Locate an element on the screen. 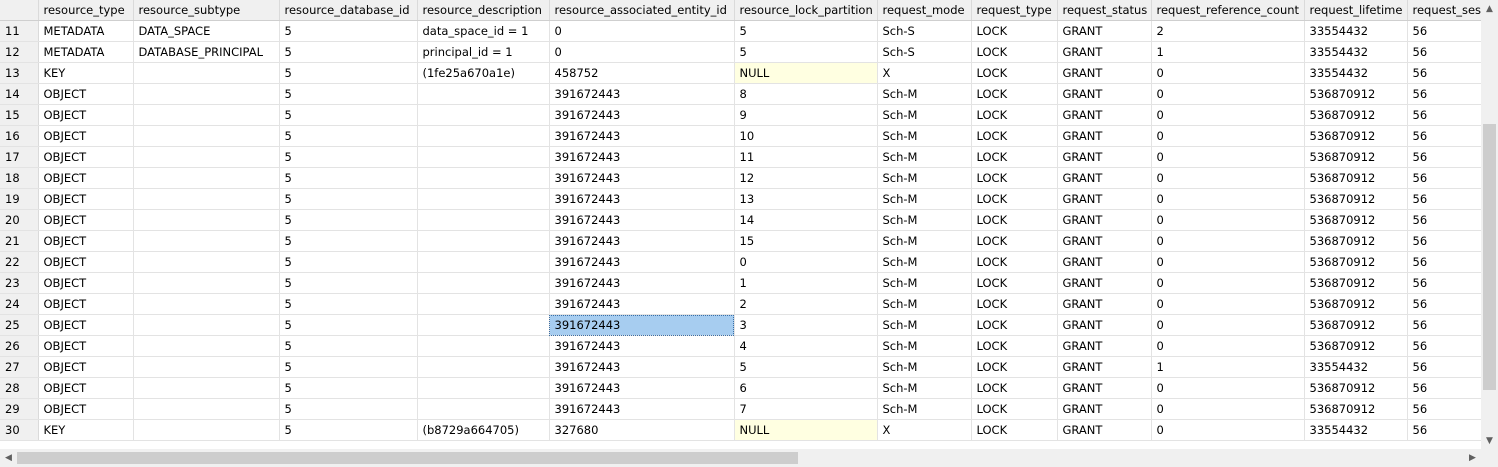 The height and width of the screenshot is (467, 1498). scroll-left-icon: ◀ is located at coordinates (8, 458).